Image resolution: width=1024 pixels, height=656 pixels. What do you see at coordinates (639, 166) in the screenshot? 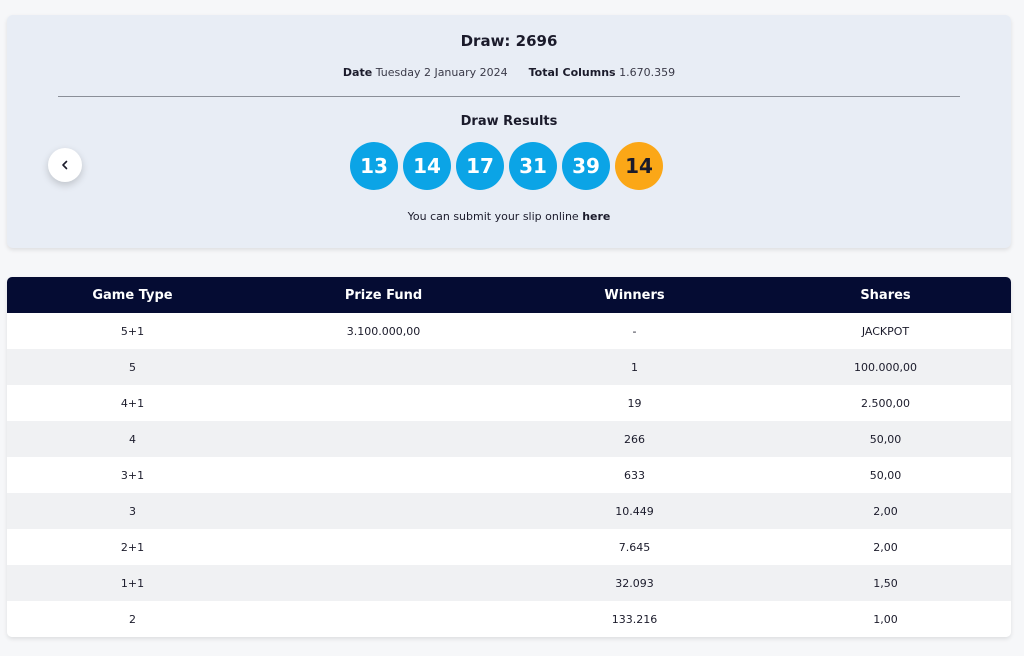
I see `bonus-ball: 14` at bounding box center [639, 166].